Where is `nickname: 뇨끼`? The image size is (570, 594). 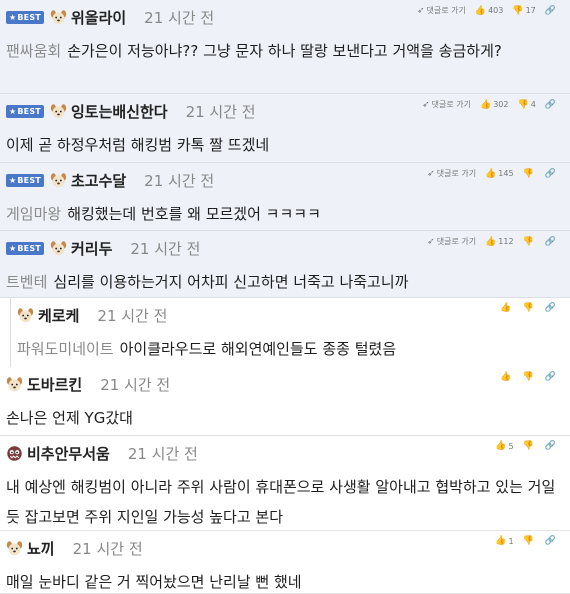 nickname: 뇨끼 is located at coordinates (41, 548).